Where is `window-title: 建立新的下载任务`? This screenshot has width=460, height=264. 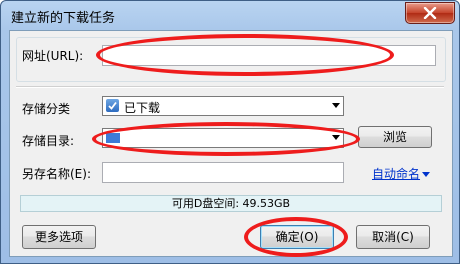
window-title: 建立新的下载任务 is located at coordinates (63, 18).